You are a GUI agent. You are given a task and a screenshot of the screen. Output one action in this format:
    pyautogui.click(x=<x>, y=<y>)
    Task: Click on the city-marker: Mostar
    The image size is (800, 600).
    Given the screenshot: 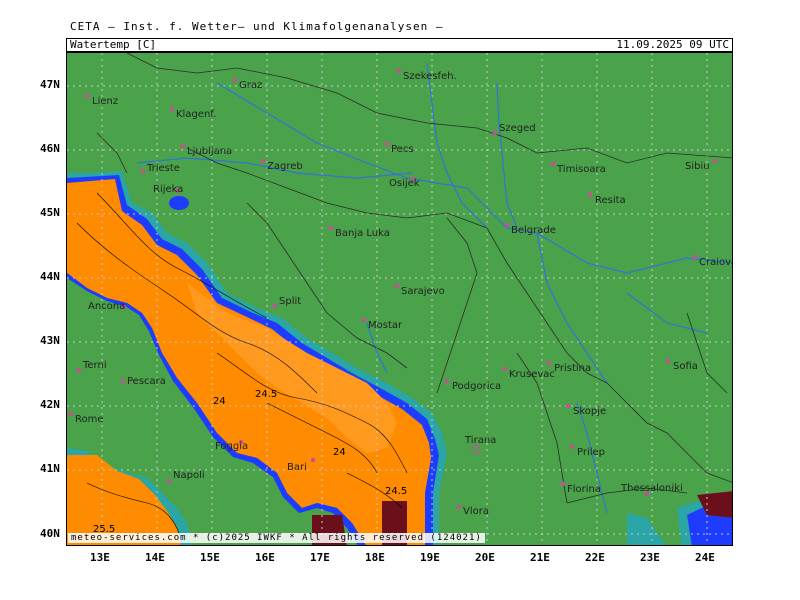 What is the action you would take?
    pyautogui.click(x=382, y=324)
    